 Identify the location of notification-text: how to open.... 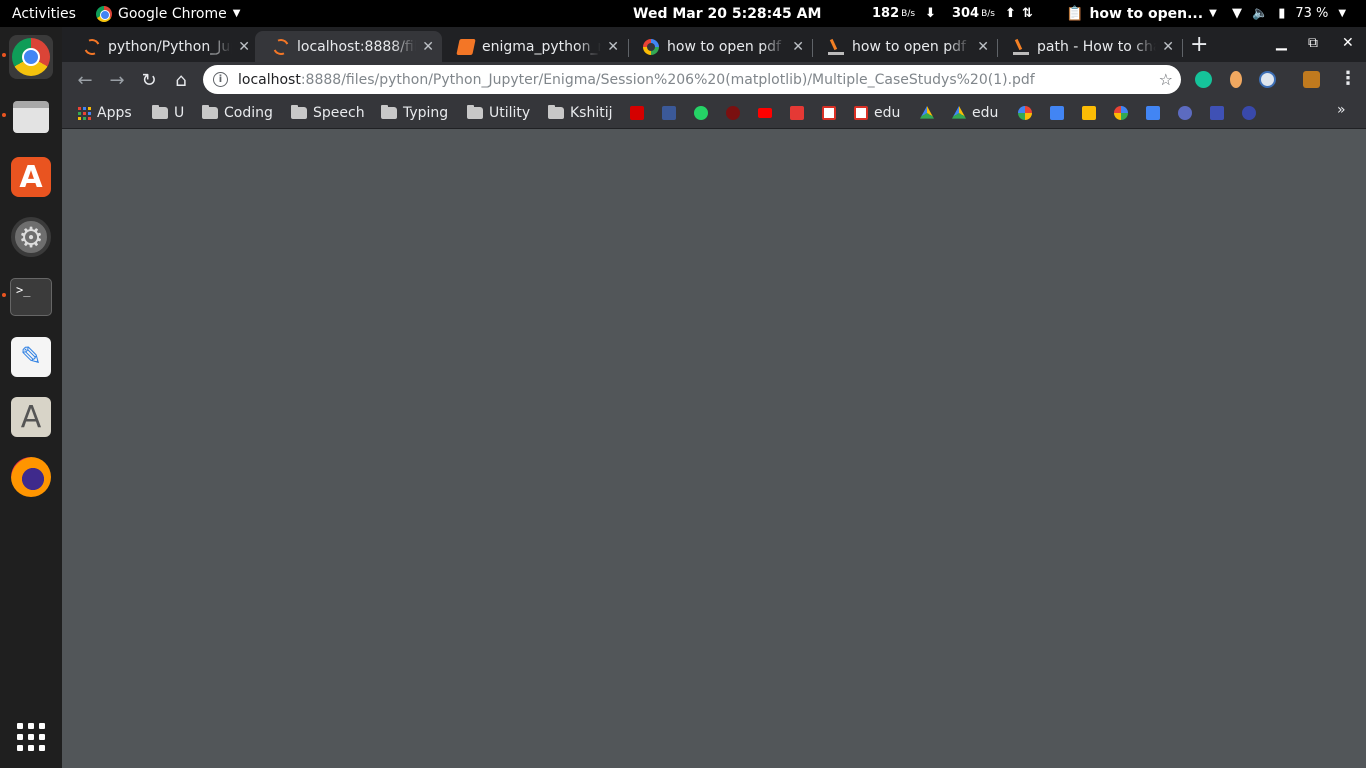
(1146, 13).